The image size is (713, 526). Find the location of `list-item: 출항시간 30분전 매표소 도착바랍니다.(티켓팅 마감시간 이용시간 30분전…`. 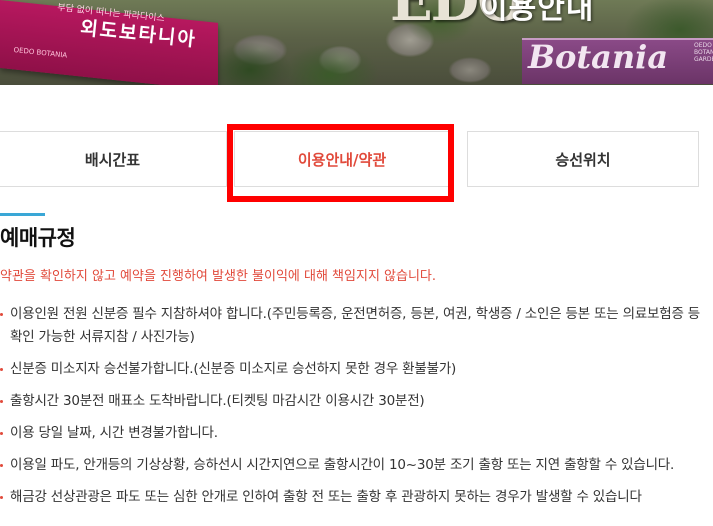

list-item: 출항시간 30분전 매표소 도착바랍니다.(티켓팅 마감시간 이용시간 30분전… is located at coordinates (352, 401).